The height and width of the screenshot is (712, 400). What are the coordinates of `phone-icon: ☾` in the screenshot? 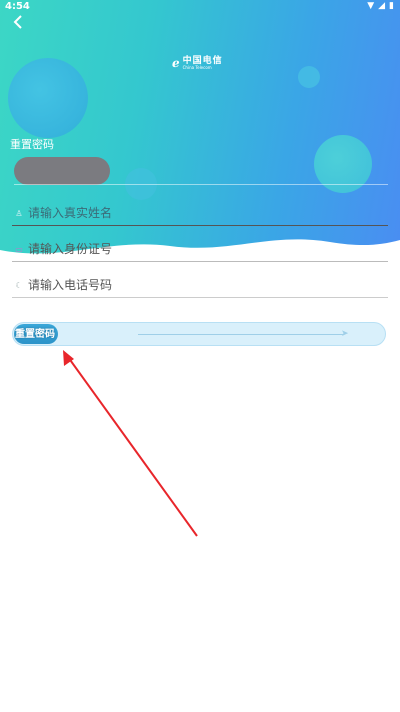 It's located at (19, 285).